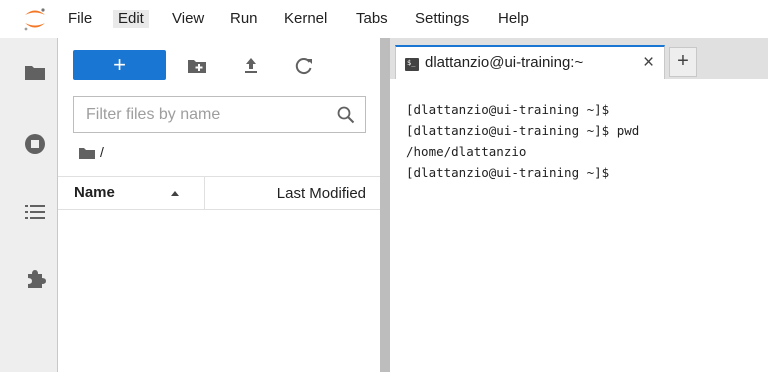 This screenshot has width=768, height=372. I want to click on tab-terminal: $_ dlattanzio@ui-training:~ ×, so click(530, 62).